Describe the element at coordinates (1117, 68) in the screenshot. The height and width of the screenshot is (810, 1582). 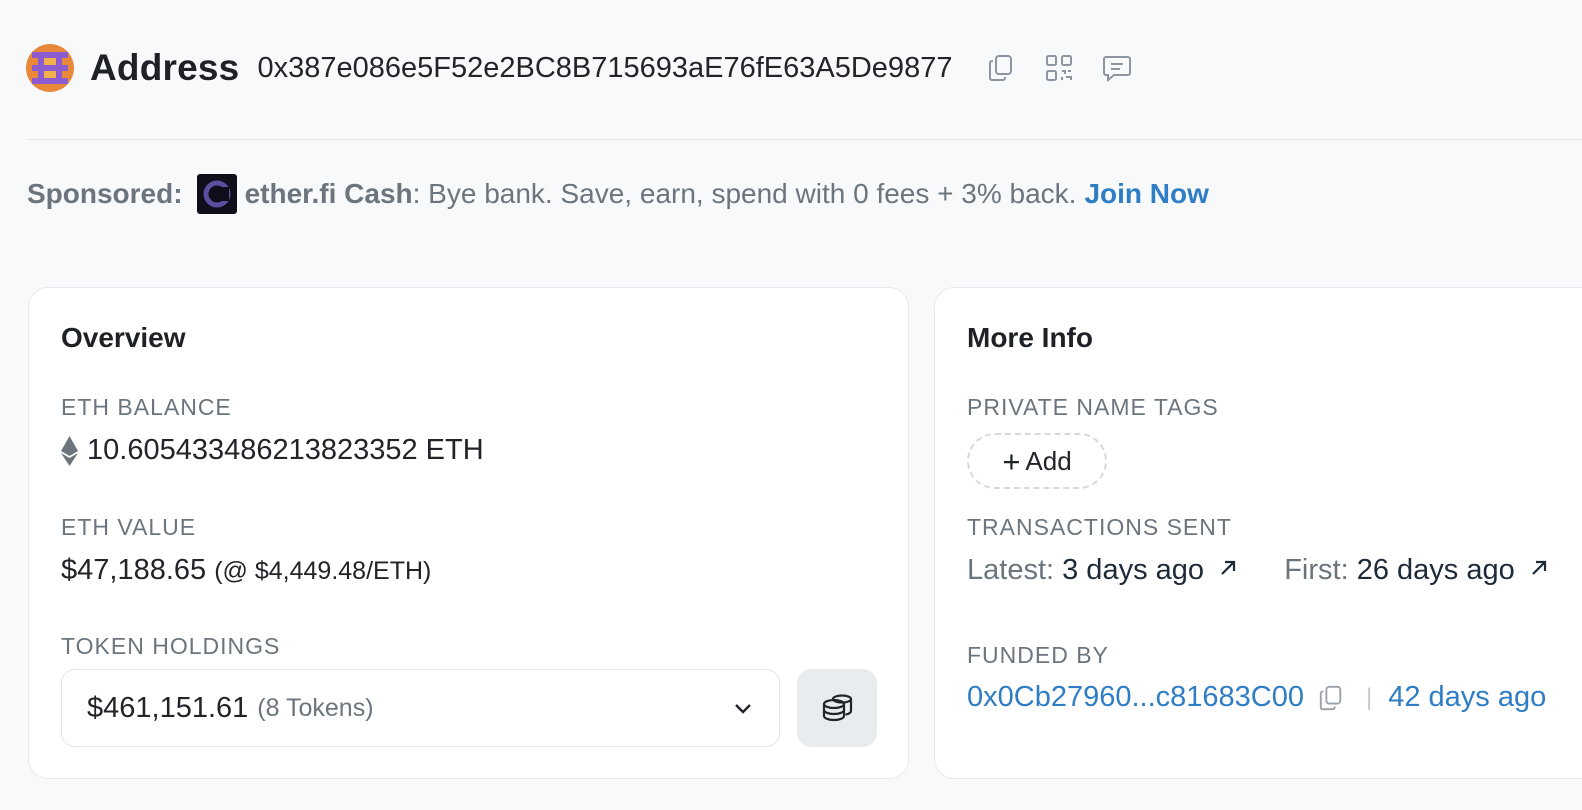
I see `comment-icon` at that location.